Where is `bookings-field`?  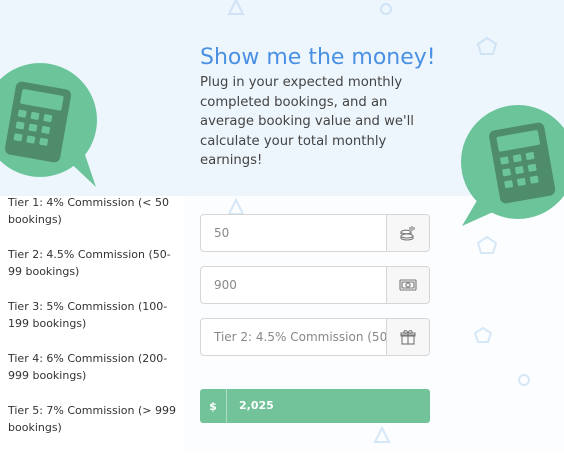
bookings-field is located at coordinates (315, 233).